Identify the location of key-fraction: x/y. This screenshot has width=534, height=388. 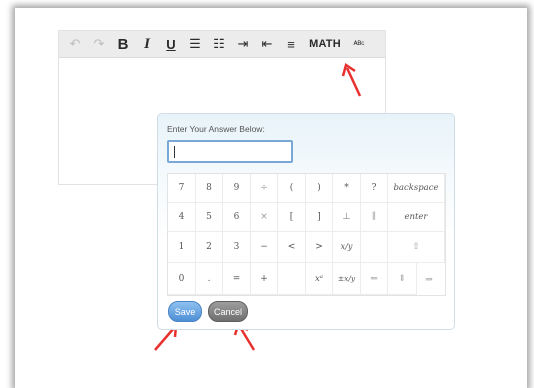
(347, 247).